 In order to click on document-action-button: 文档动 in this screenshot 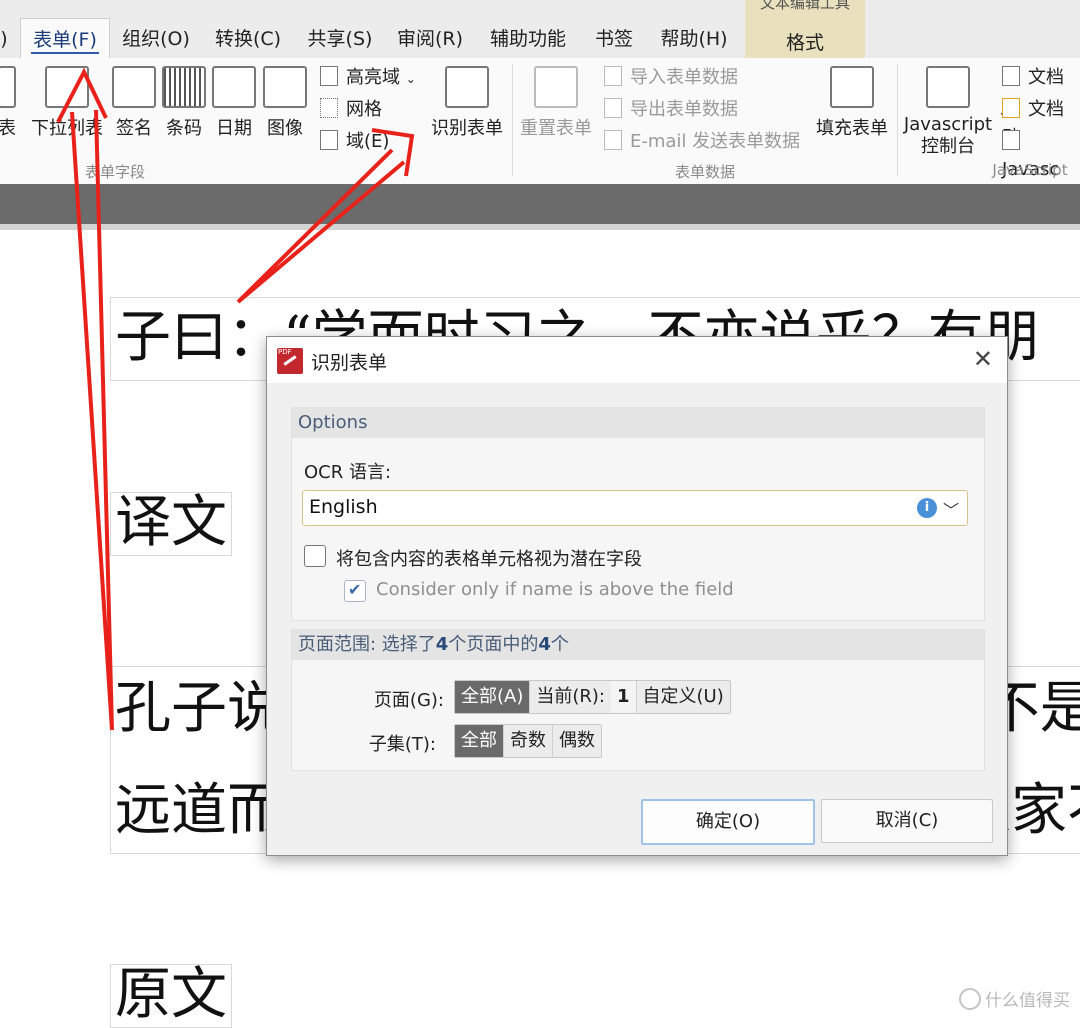, I will do `click(1041, 122)`.